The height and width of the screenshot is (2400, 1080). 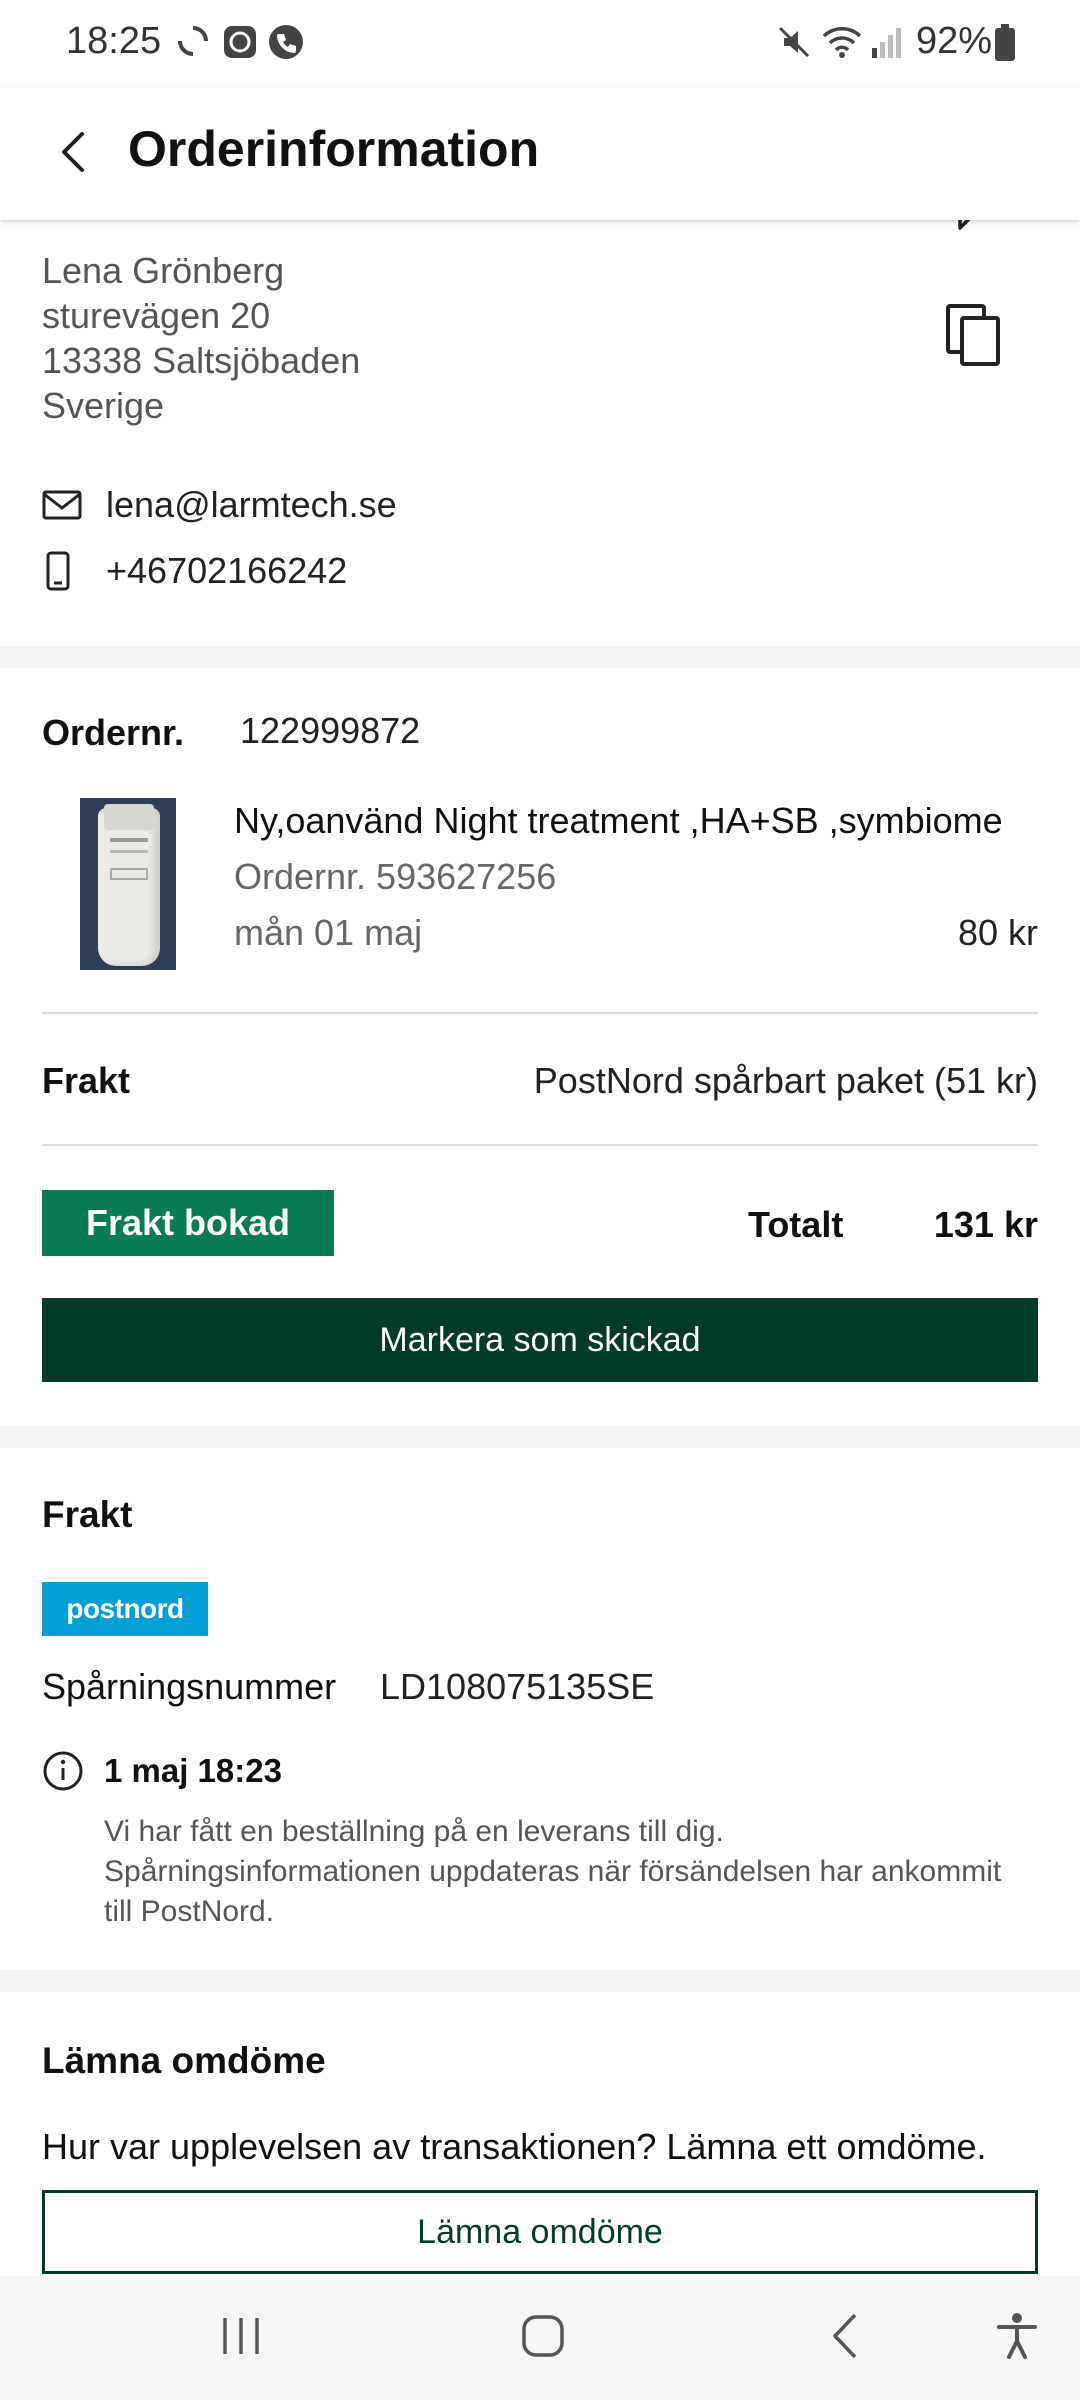 I want to click on page-title: Orderinformation, so click(x=334, y=149).